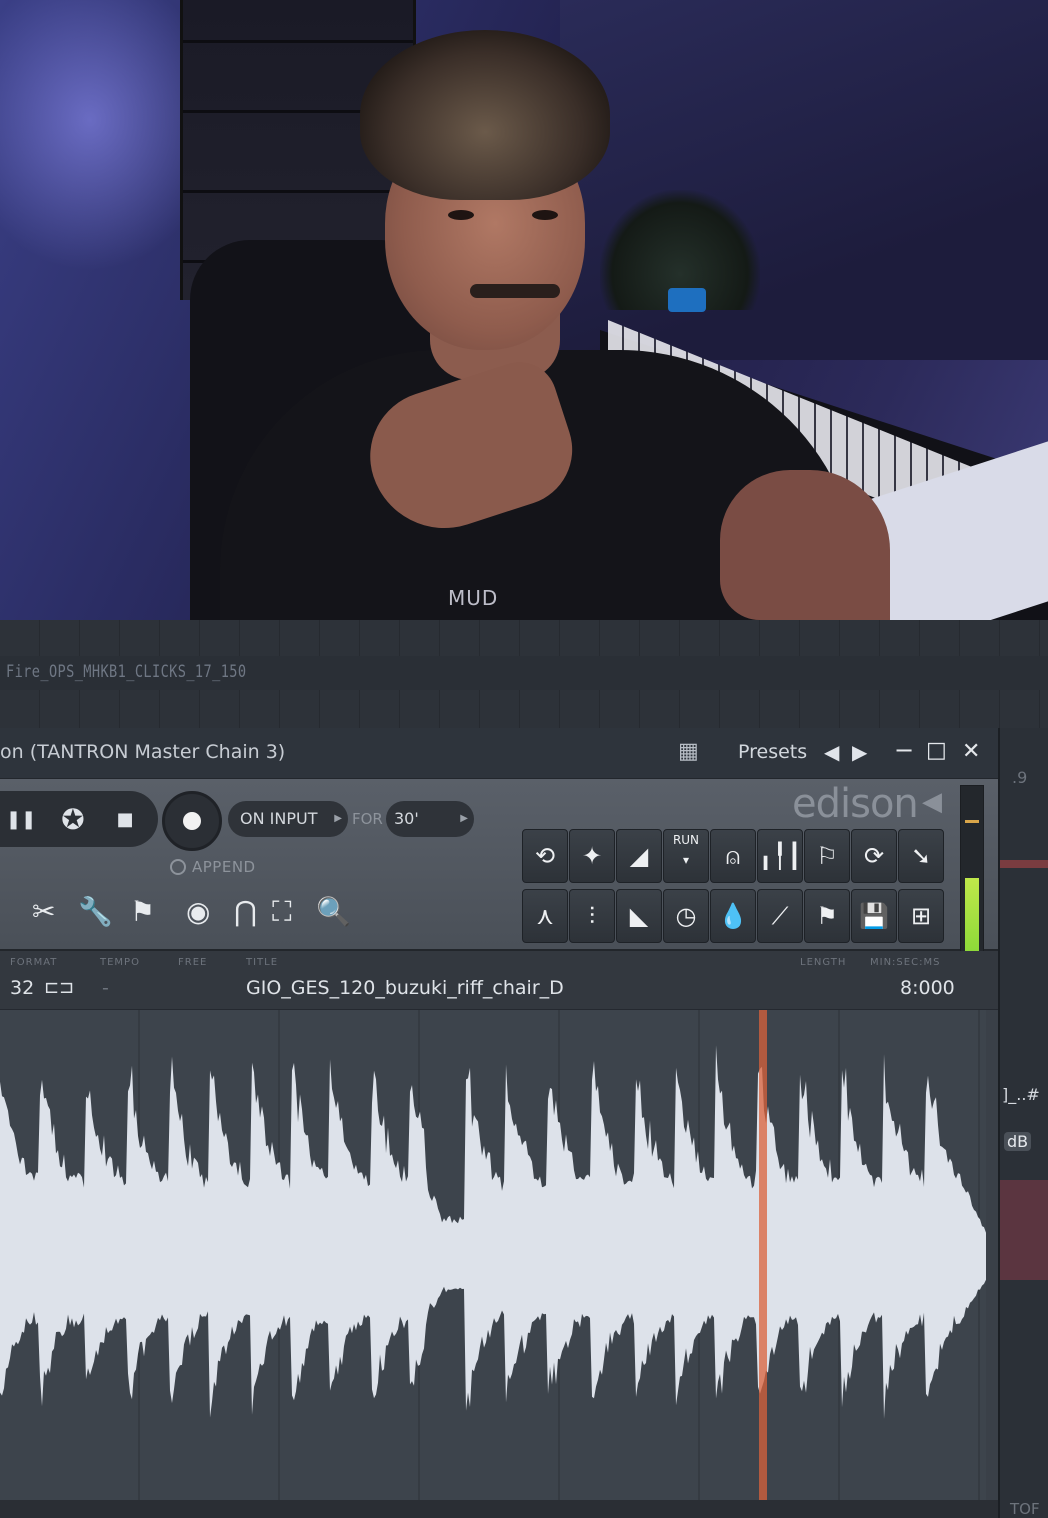 This screenshot has width=1048, height=1518. I want to click on record-mode-value: ON INPUT, so click(279, 818).